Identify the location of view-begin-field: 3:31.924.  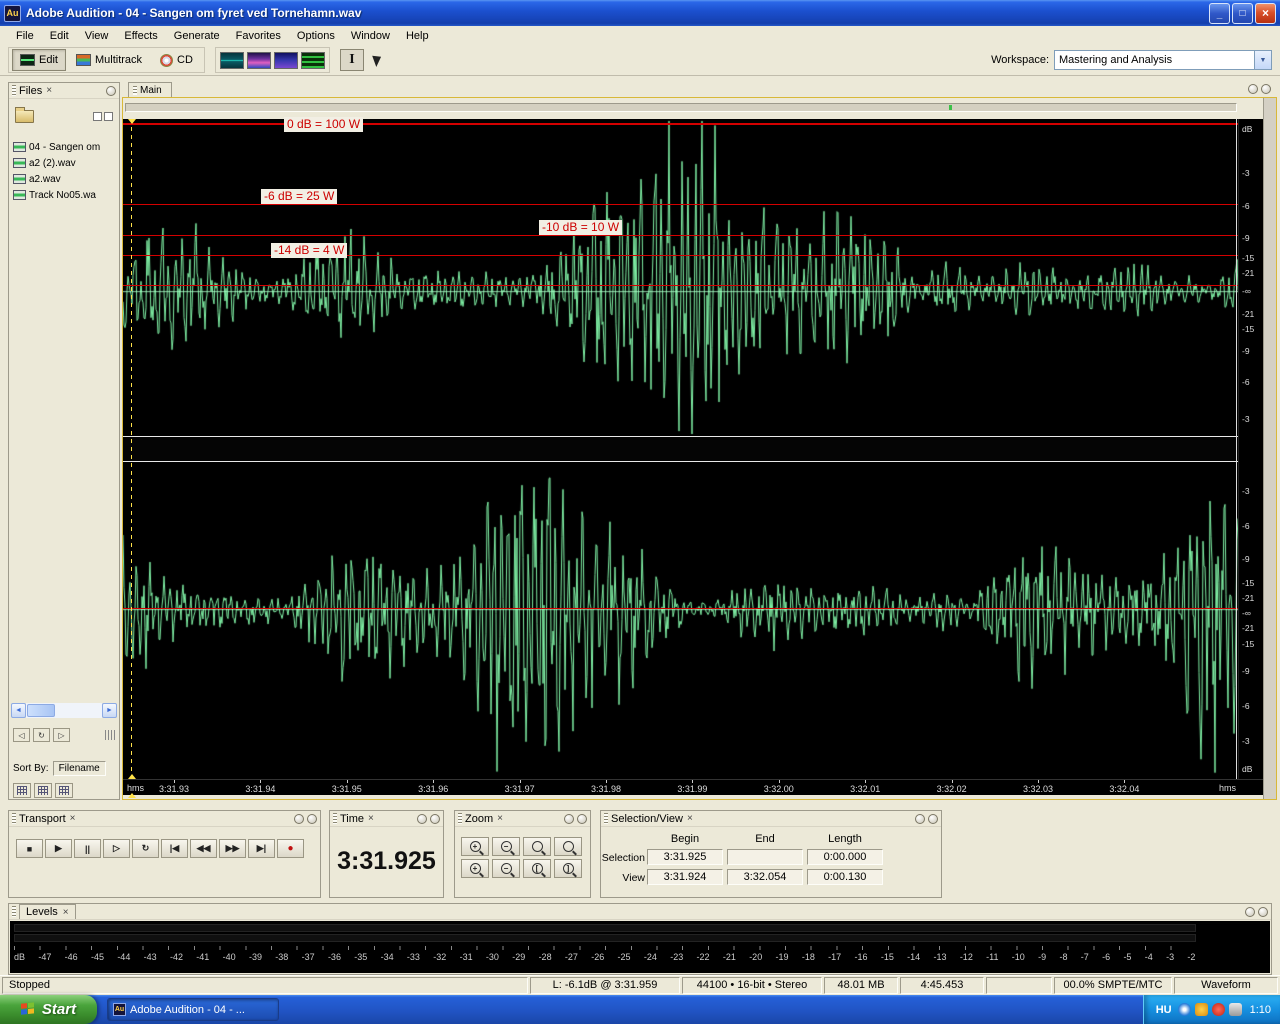
(685, 877).